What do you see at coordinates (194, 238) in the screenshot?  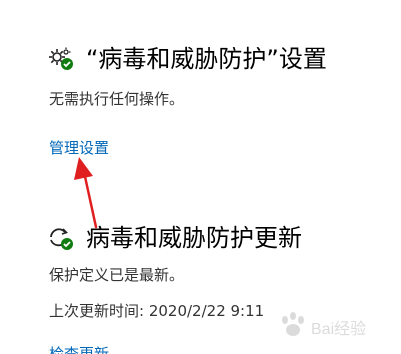 I see `section-title-threat-updates: 病毒和威胁防护更新` at bounding box center [194, 238].